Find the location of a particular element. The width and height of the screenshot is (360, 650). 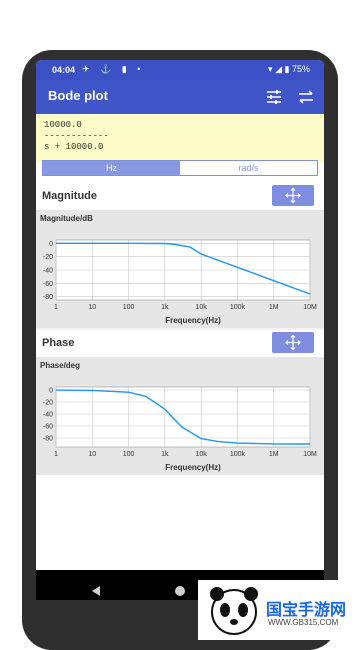

magnitude-y-tick-label: -20 is located at coordinates (48, 257).